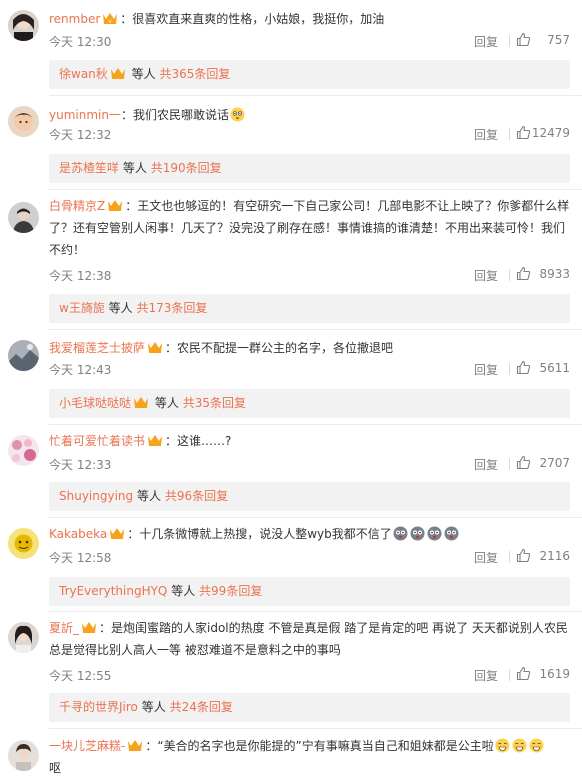  Describe the element at coordinates (309, 348) in the screenshot. I see `comment-body: 我爱榴莲芝士披萨 ：农民不配提一群公主的名字，各位撤退吧` at that location.